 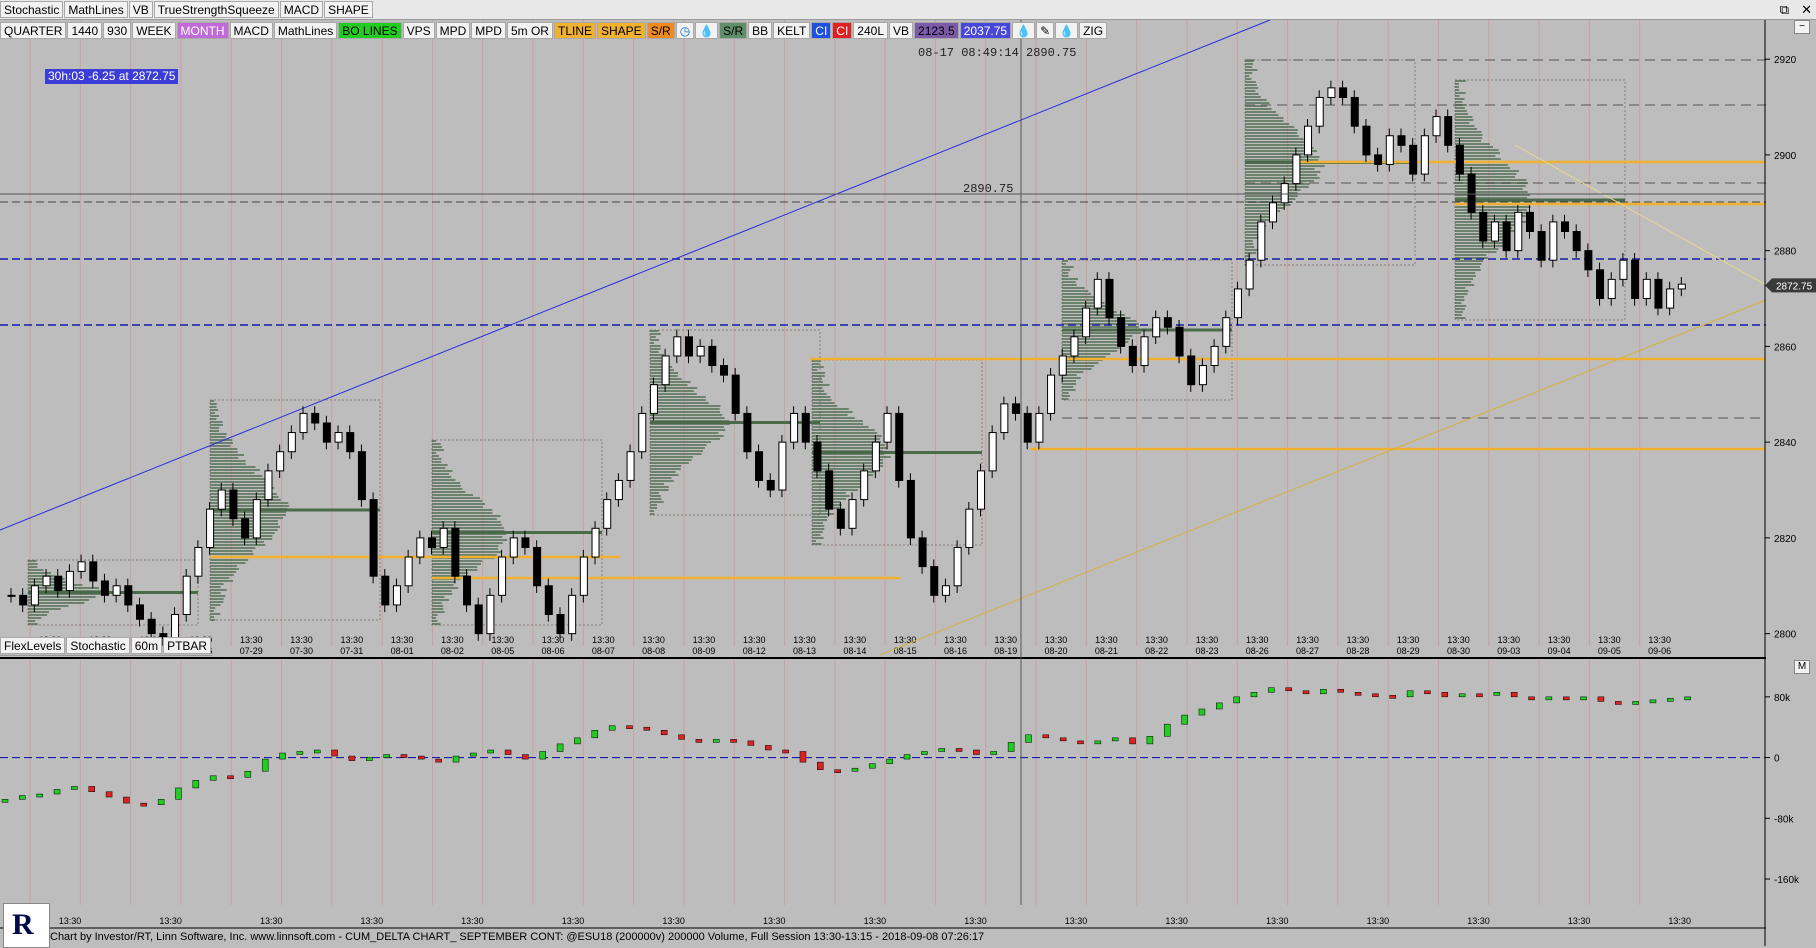 What do you see at coordinates (530, 30) in the screenshot?
I see `toolbar-button-11: 5m OR` at bounding box center [530, 30].